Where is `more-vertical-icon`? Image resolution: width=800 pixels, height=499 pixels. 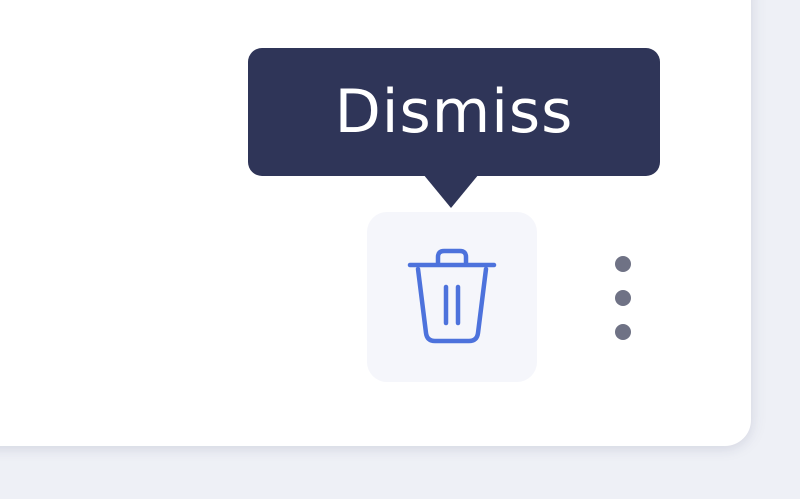
more-vertical-icon is located at coordinates (623, 264).